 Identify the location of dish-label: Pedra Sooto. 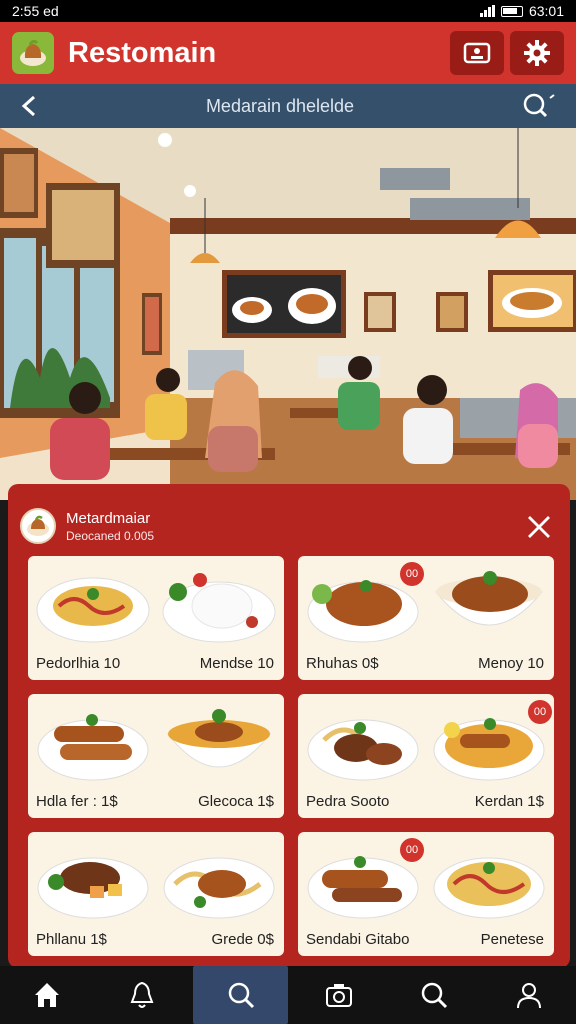
(348, 801).